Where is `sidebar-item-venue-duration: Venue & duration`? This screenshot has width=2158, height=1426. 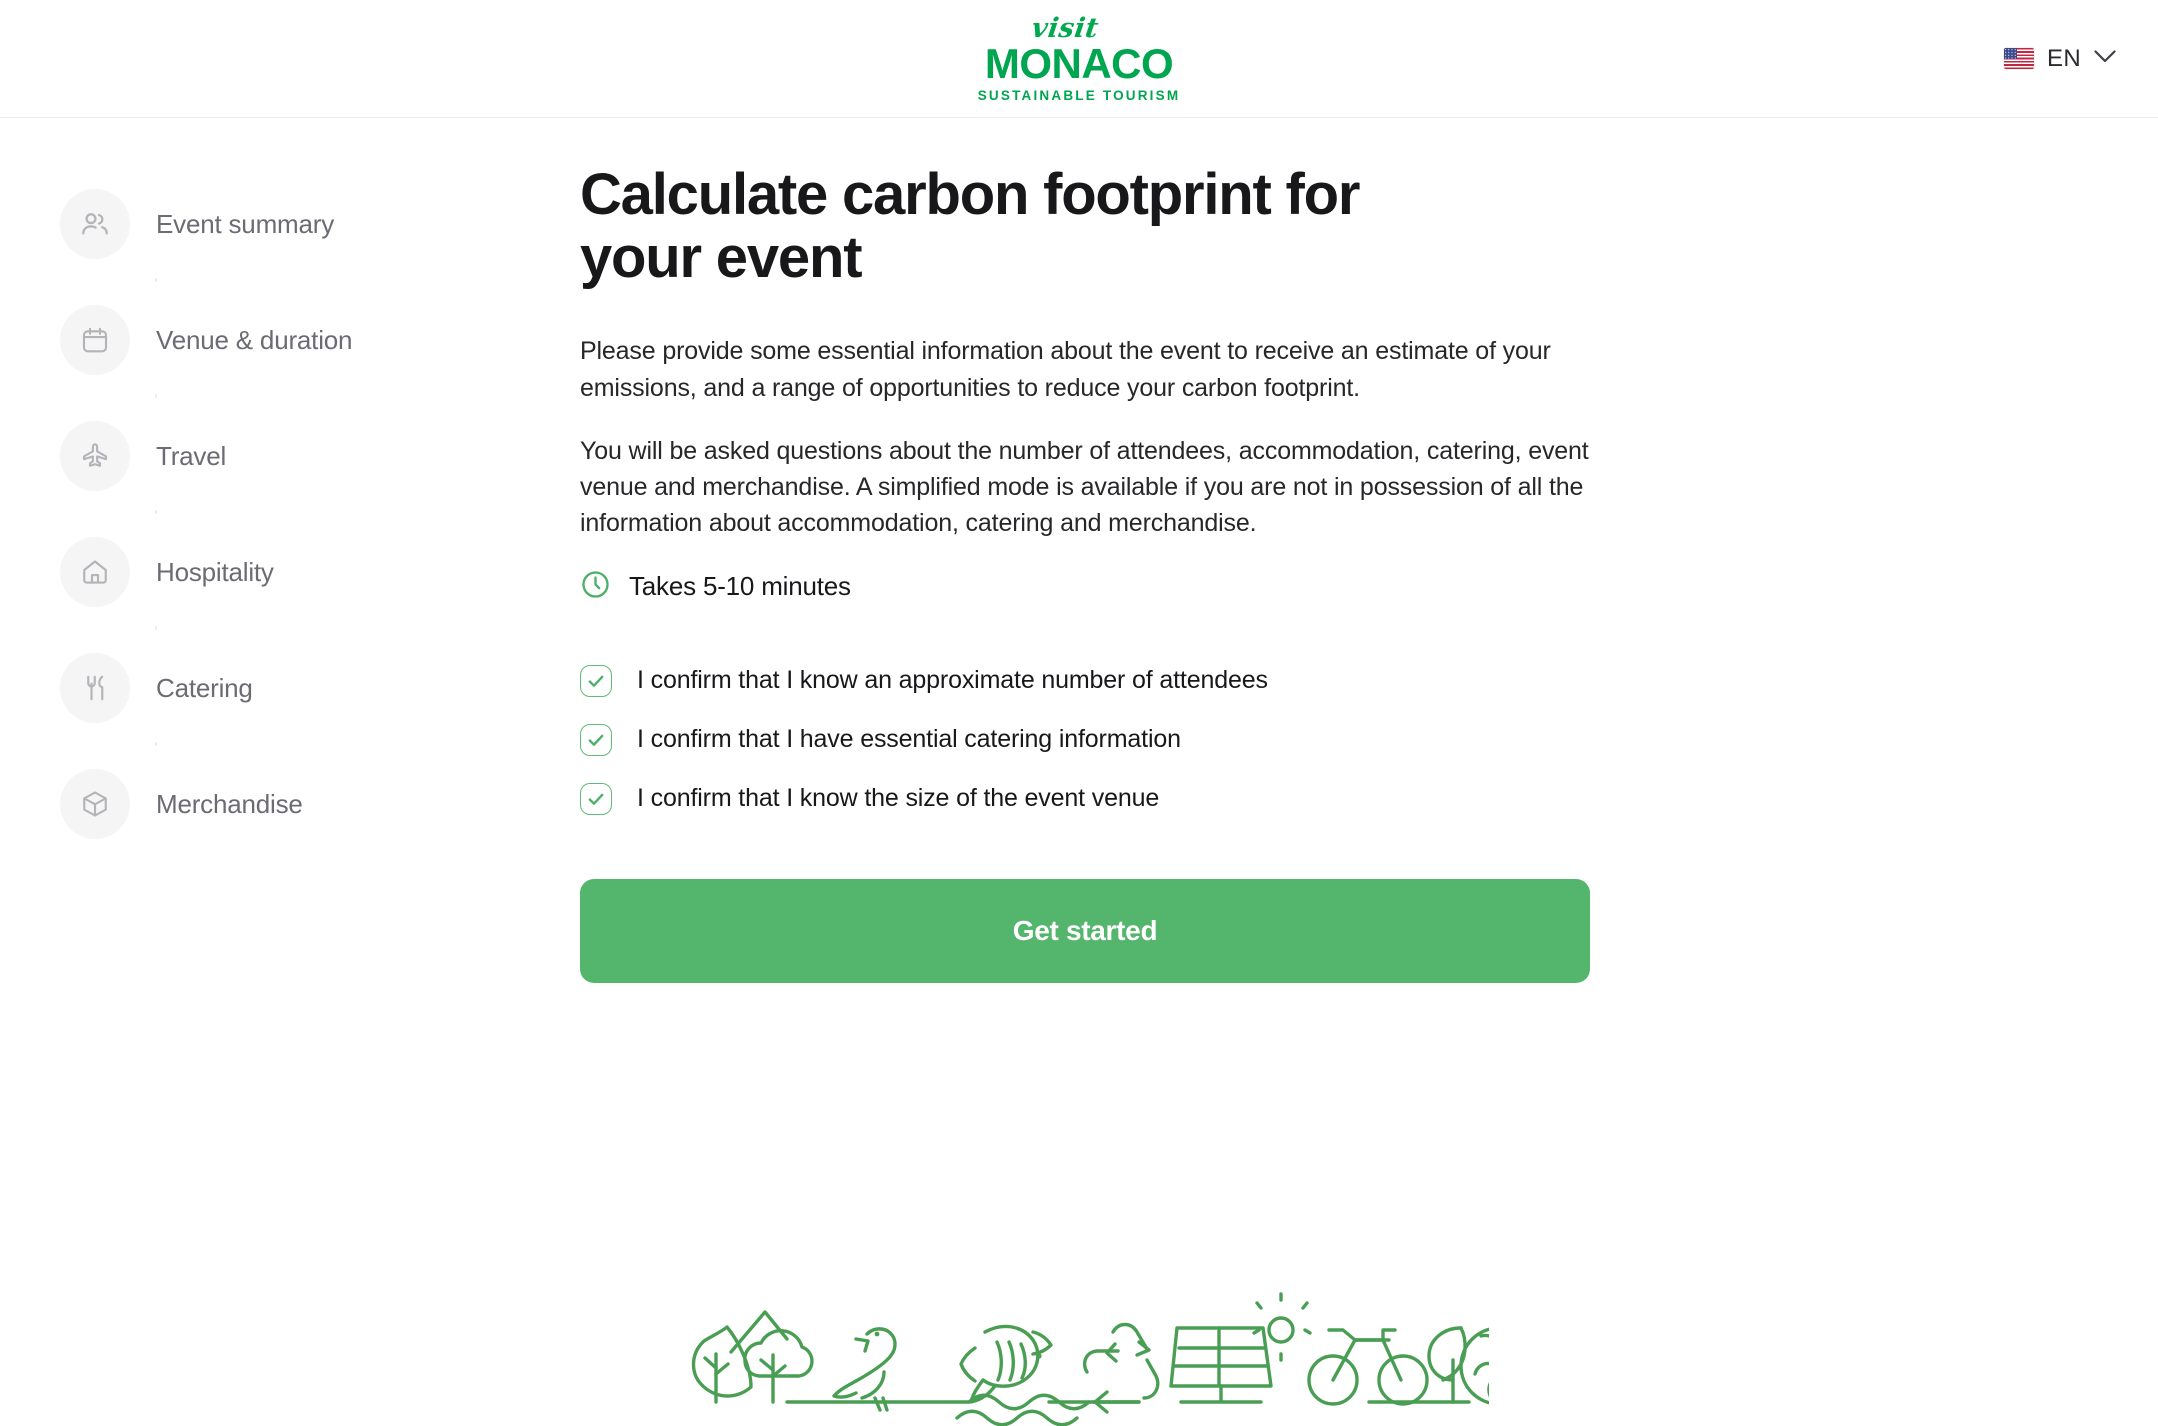
sidebar-item-venue-duration: Venue & duration is located at coordinates (320, 340).